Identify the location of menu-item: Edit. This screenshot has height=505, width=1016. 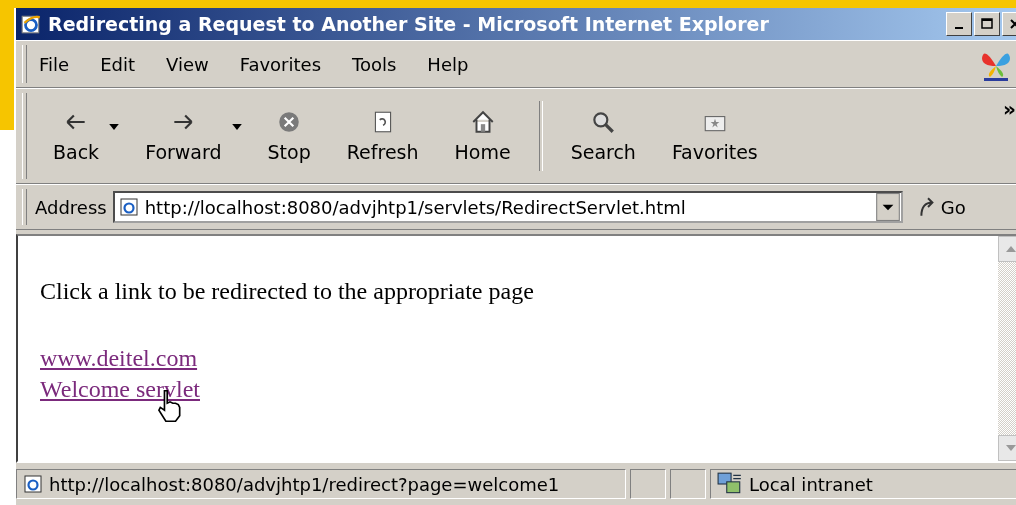
(117, 64).